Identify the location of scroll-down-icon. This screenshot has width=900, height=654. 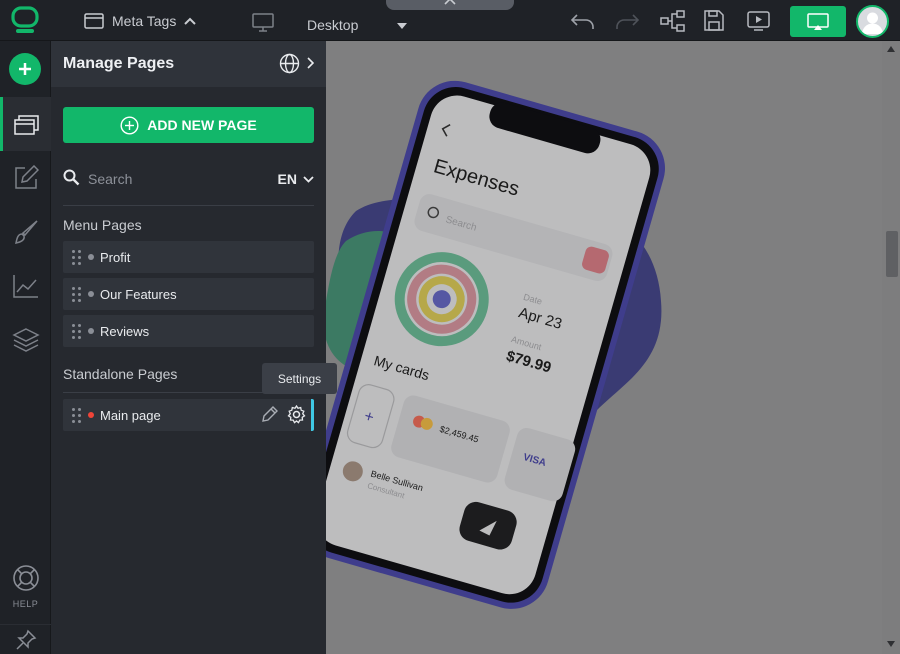
(891, 644).